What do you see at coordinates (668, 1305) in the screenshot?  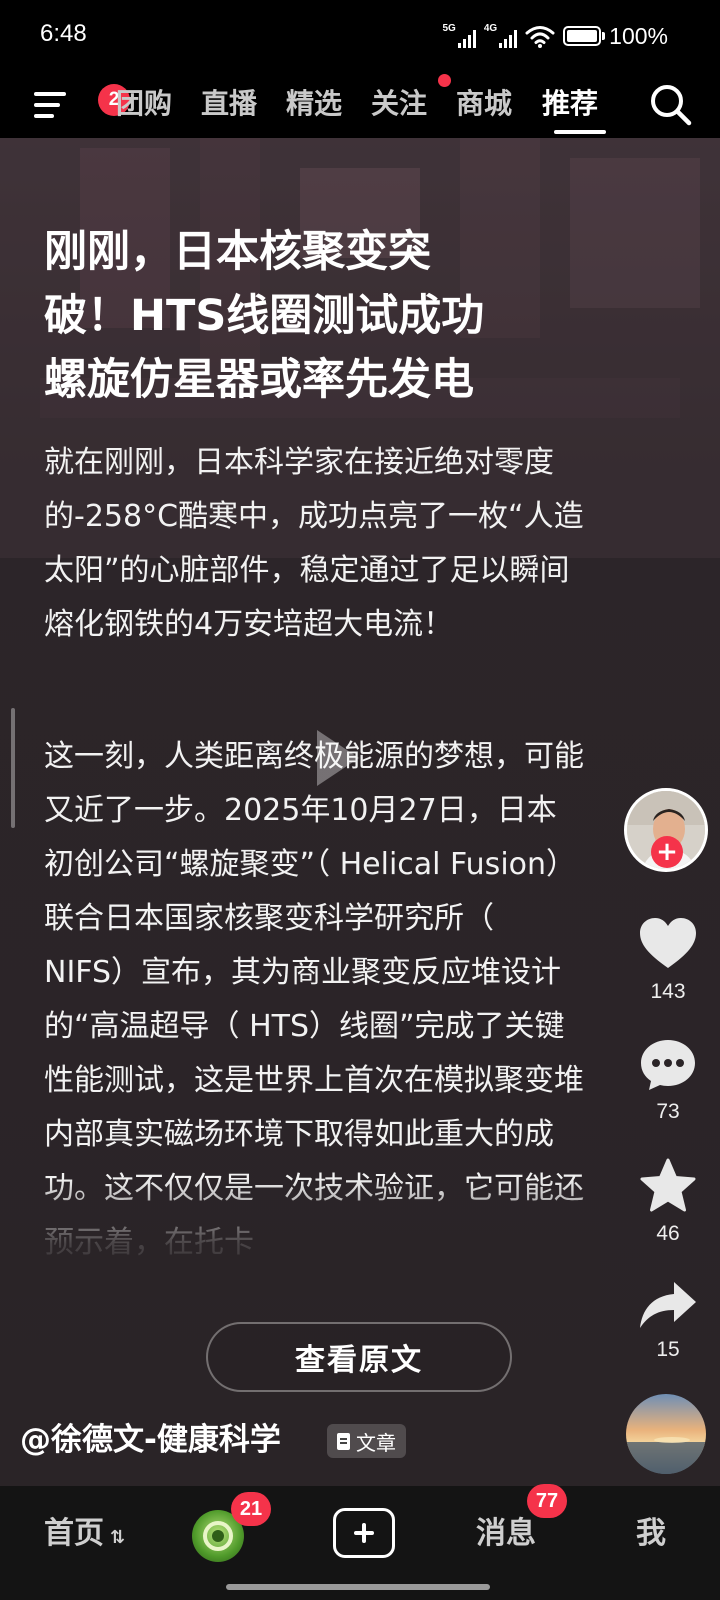 I see `share-icon` at bounding box center [668, 1305].